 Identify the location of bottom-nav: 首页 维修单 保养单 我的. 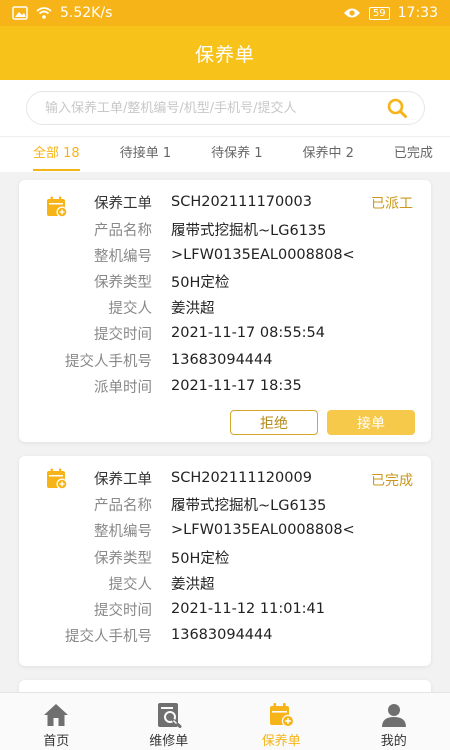
(225, 721).